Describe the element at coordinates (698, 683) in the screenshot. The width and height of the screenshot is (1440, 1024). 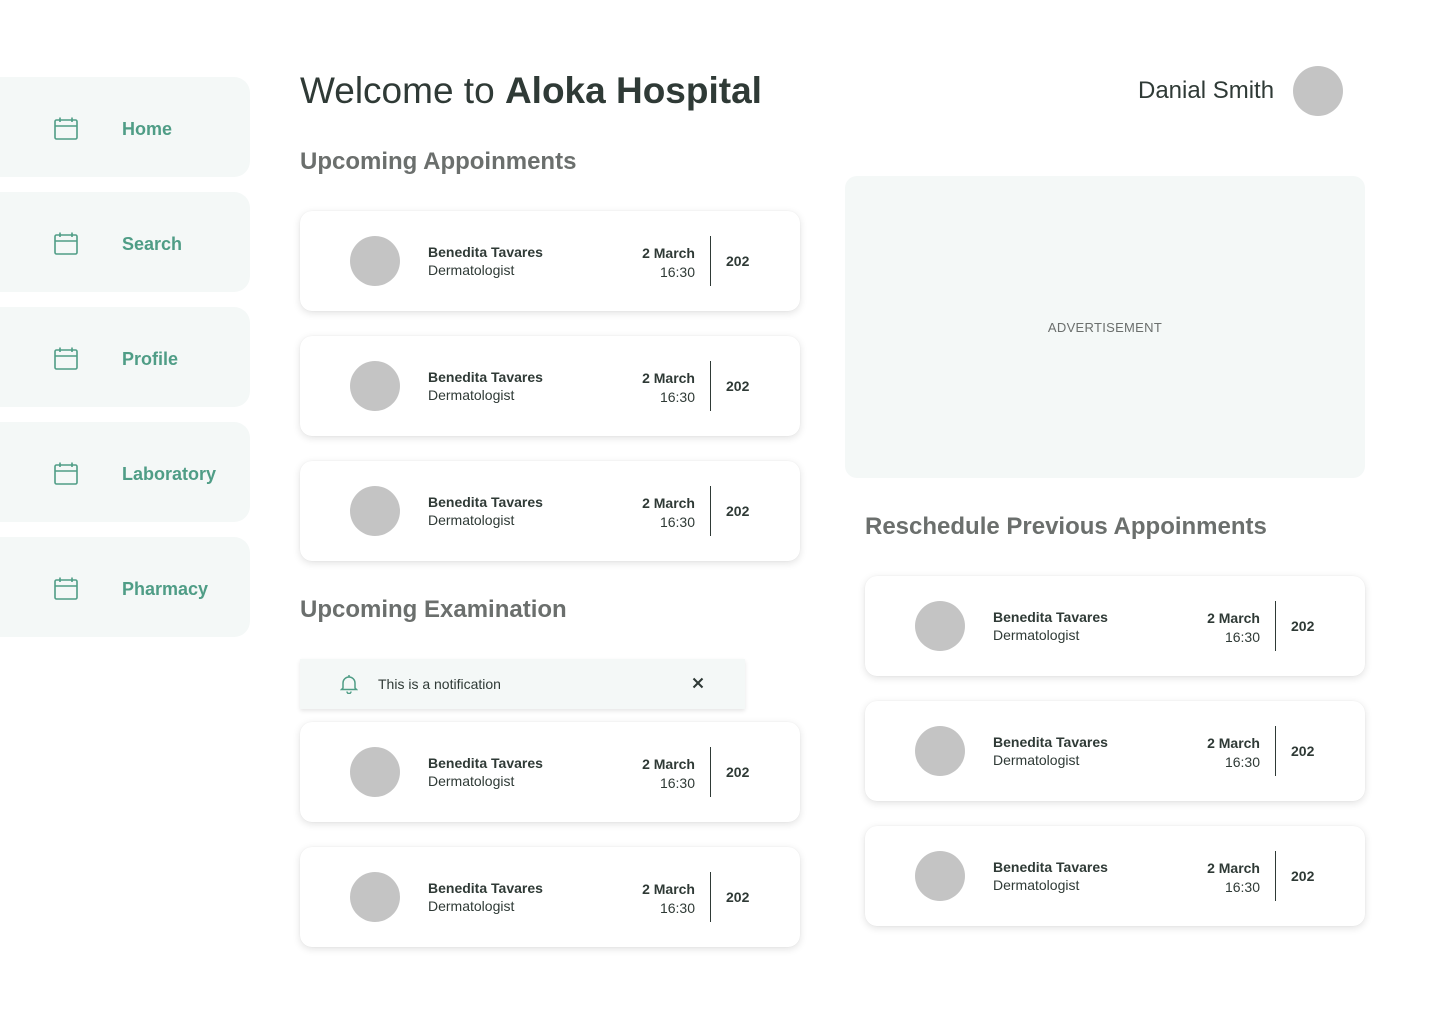
I see `close-icon` at that location.